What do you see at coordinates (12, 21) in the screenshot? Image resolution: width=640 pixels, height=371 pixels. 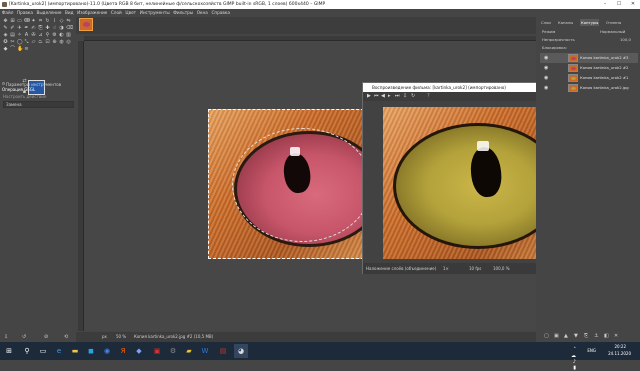 I see `align-tool-icon: ⊞` at bounding box center [12, 21].